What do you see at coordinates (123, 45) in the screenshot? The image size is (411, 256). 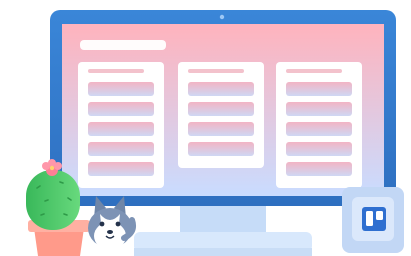 I see `board-title-bar` at bounding box center [123, 45].